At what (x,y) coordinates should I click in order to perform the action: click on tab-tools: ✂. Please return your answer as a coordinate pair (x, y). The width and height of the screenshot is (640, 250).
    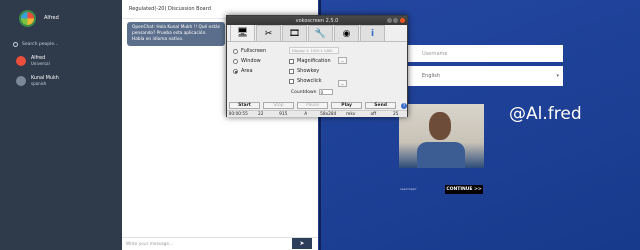
    Looking at the image, I should click on (268, 33).